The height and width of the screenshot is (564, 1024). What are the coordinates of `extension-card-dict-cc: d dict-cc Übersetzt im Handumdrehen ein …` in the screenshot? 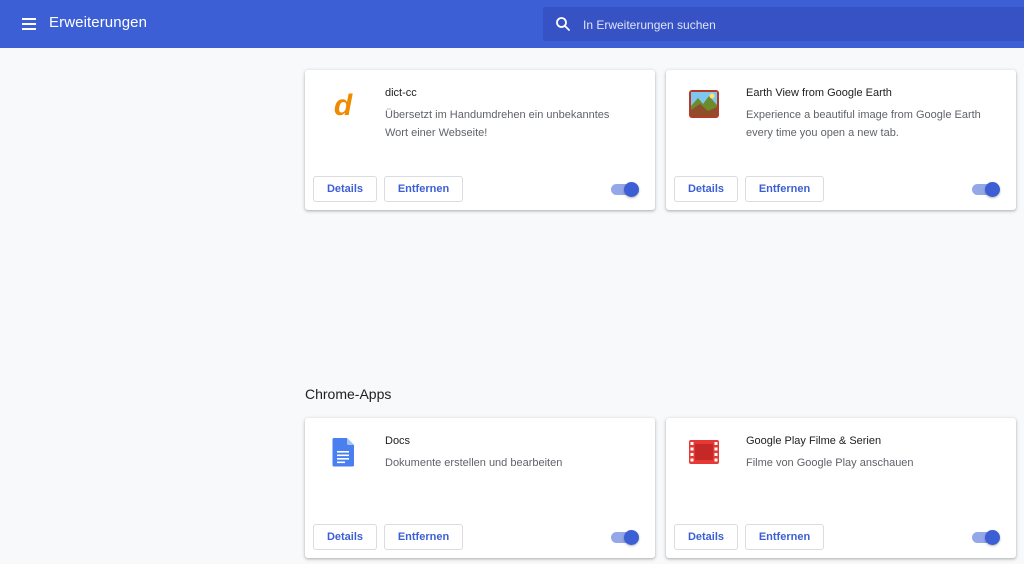 It's located at (480, 140).